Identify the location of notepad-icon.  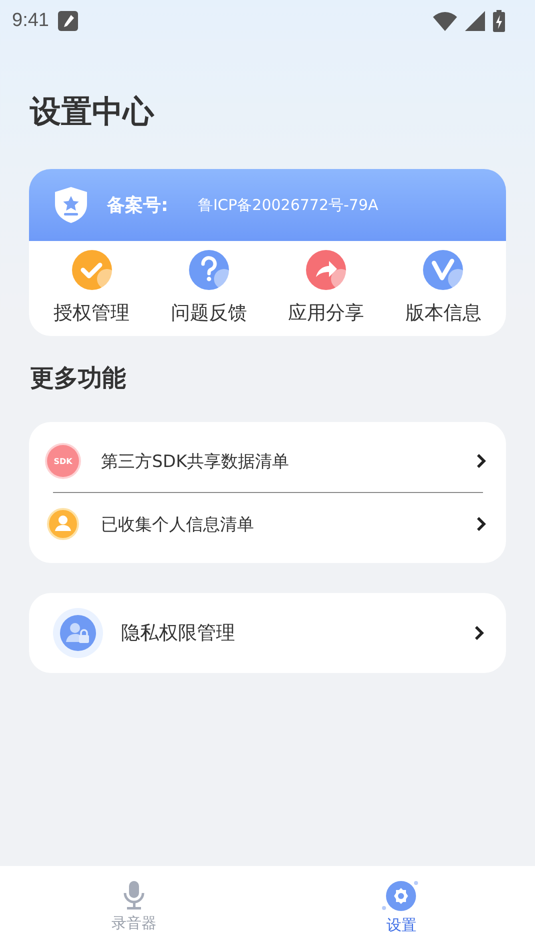
(67, 21).